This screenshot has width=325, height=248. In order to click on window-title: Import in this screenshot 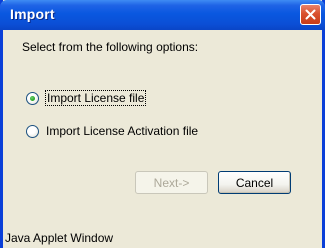, I will do `click(32, 14)`.